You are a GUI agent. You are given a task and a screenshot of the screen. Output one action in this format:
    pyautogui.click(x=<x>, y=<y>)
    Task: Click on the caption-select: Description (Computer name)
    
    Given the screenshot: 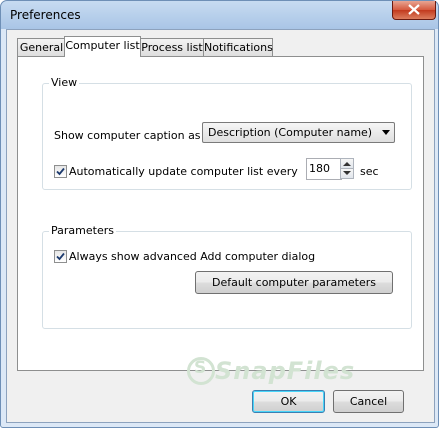 What is the action you would take?
    pyautogui.click(x=298, y=132)
    